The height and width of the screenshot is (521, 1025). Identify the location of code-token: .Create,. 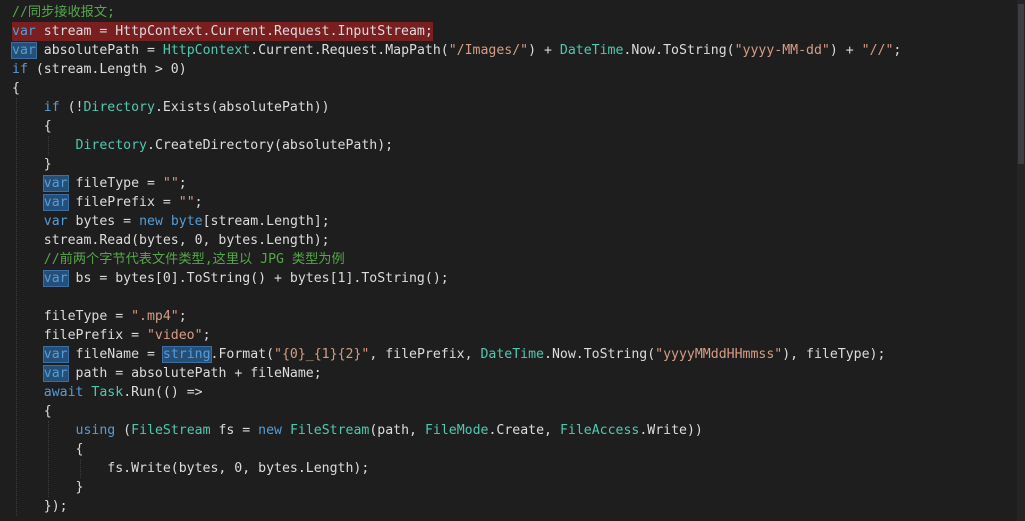
(524, 430).